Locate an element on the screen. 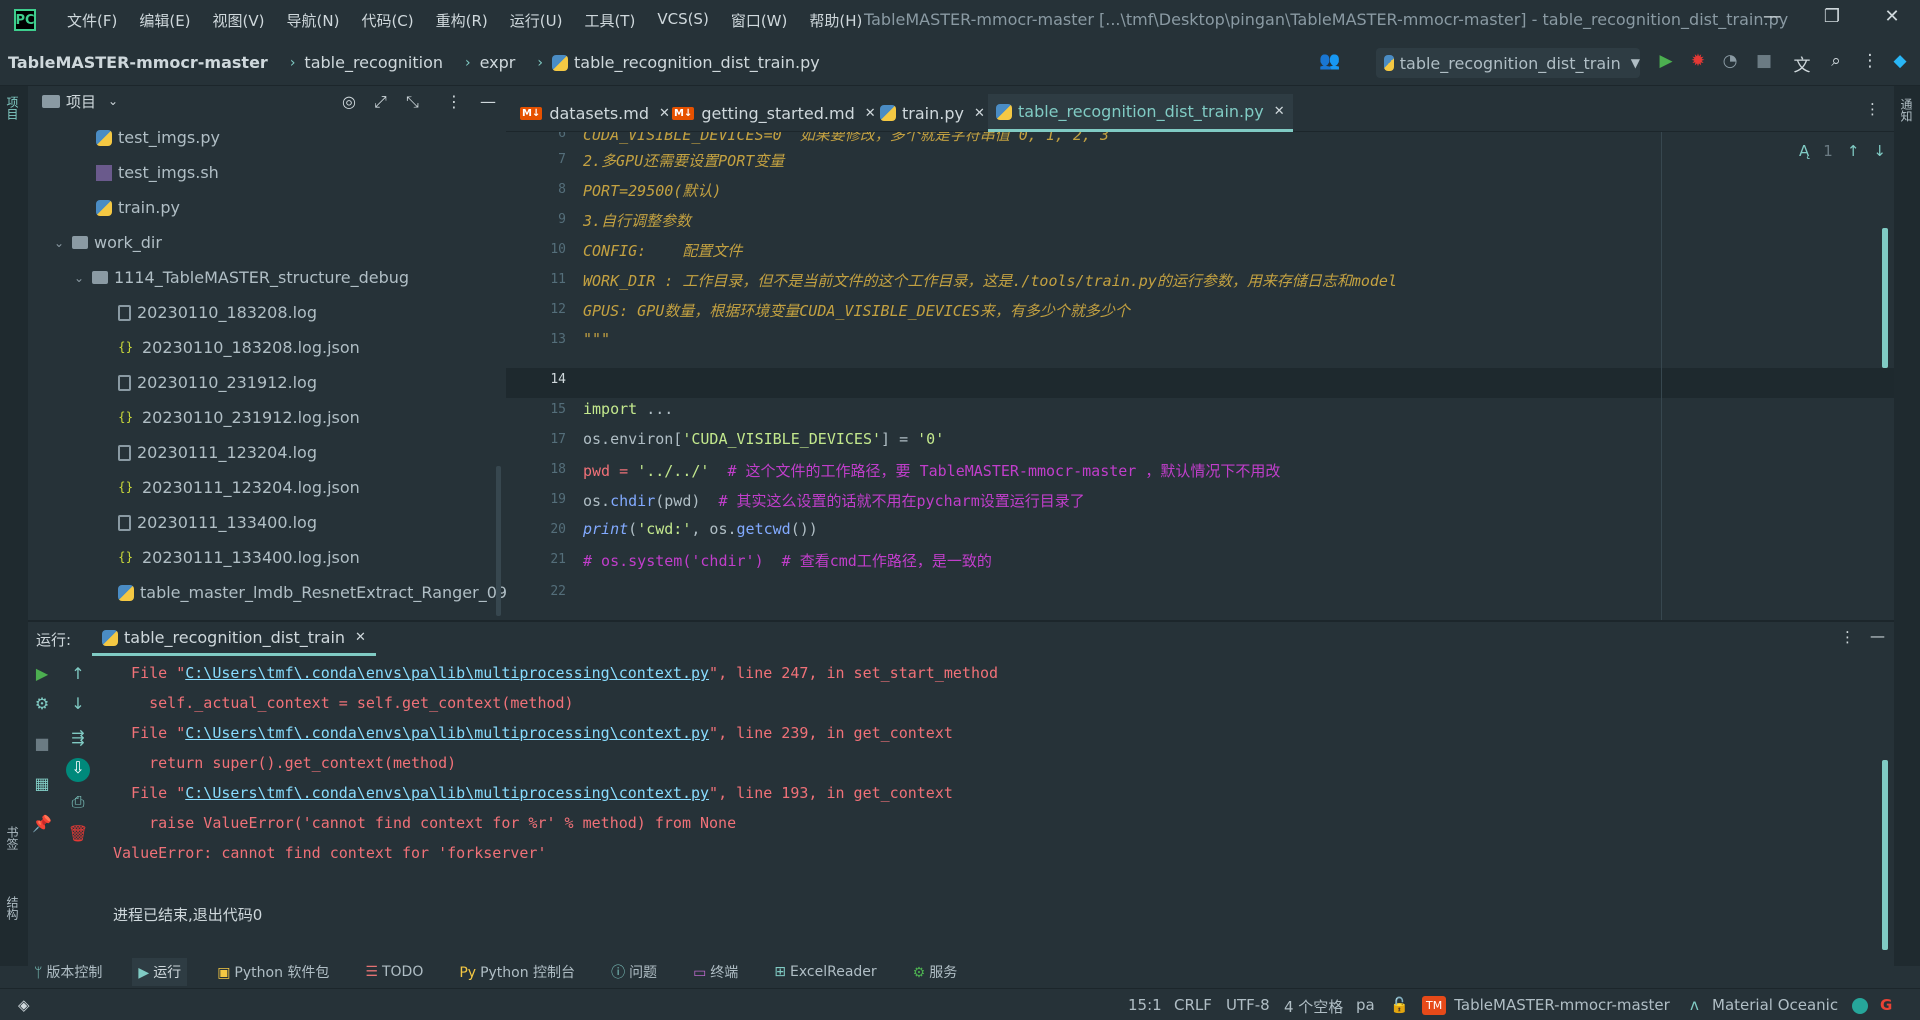 The width and height of the screenshot is (1920, 1020). close-window-button: ✕ is located at coordinates (1892, 20).